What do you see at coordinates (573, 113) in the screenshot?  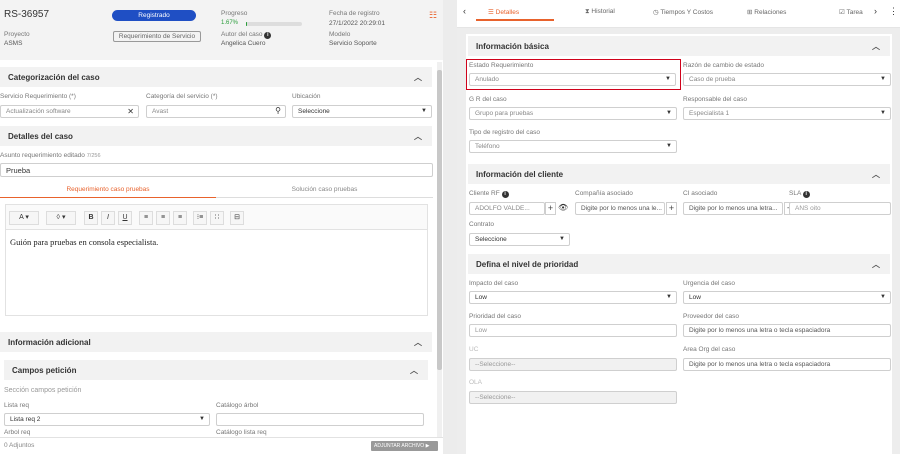 I see `group-select: Grupo para pruebas ▼` at bounding box center [573, 113].